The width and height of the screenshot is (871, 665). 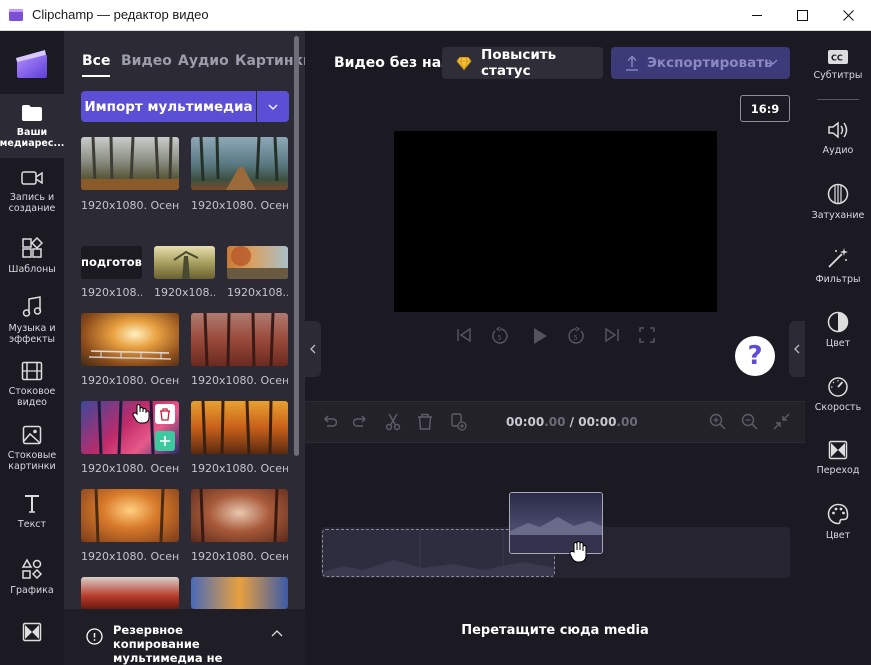 I want to click on media-thumbnail: подготовка, so click(x=111, y=262).